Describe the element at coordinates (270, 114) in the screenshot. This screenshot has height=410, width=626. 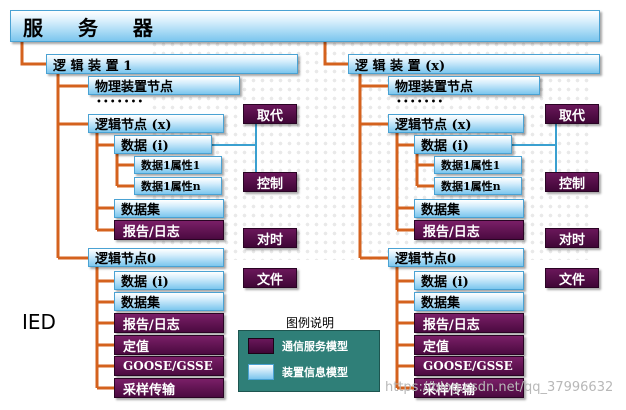
I see `service-substitute-left: 取代` at that location.